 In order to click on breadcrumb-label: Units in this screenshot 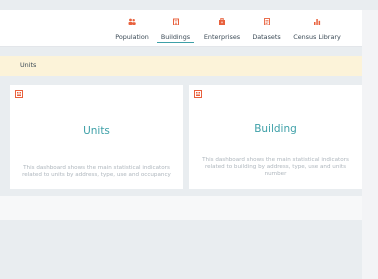, I will do `click(28, 65)`.